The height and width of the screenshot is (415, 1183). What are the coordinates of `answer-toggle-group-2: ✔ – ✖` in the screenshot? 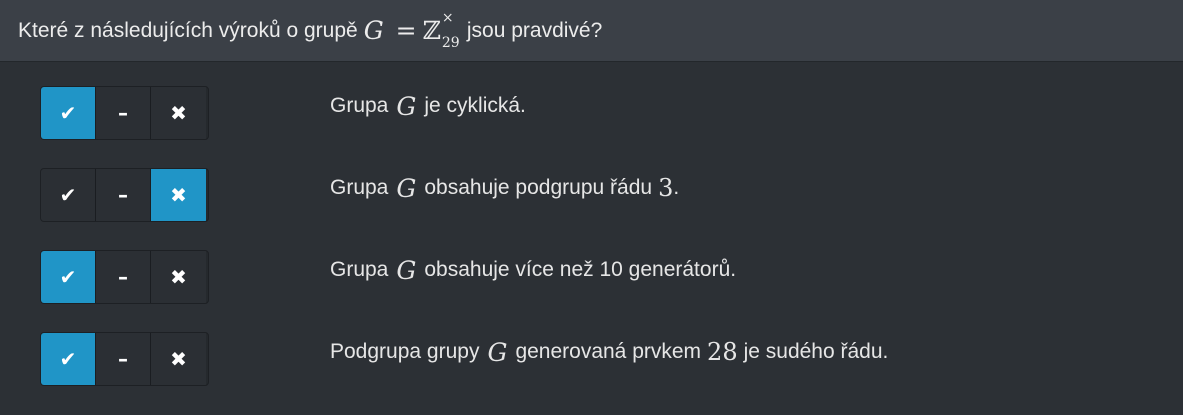 It's located at (124, 195).